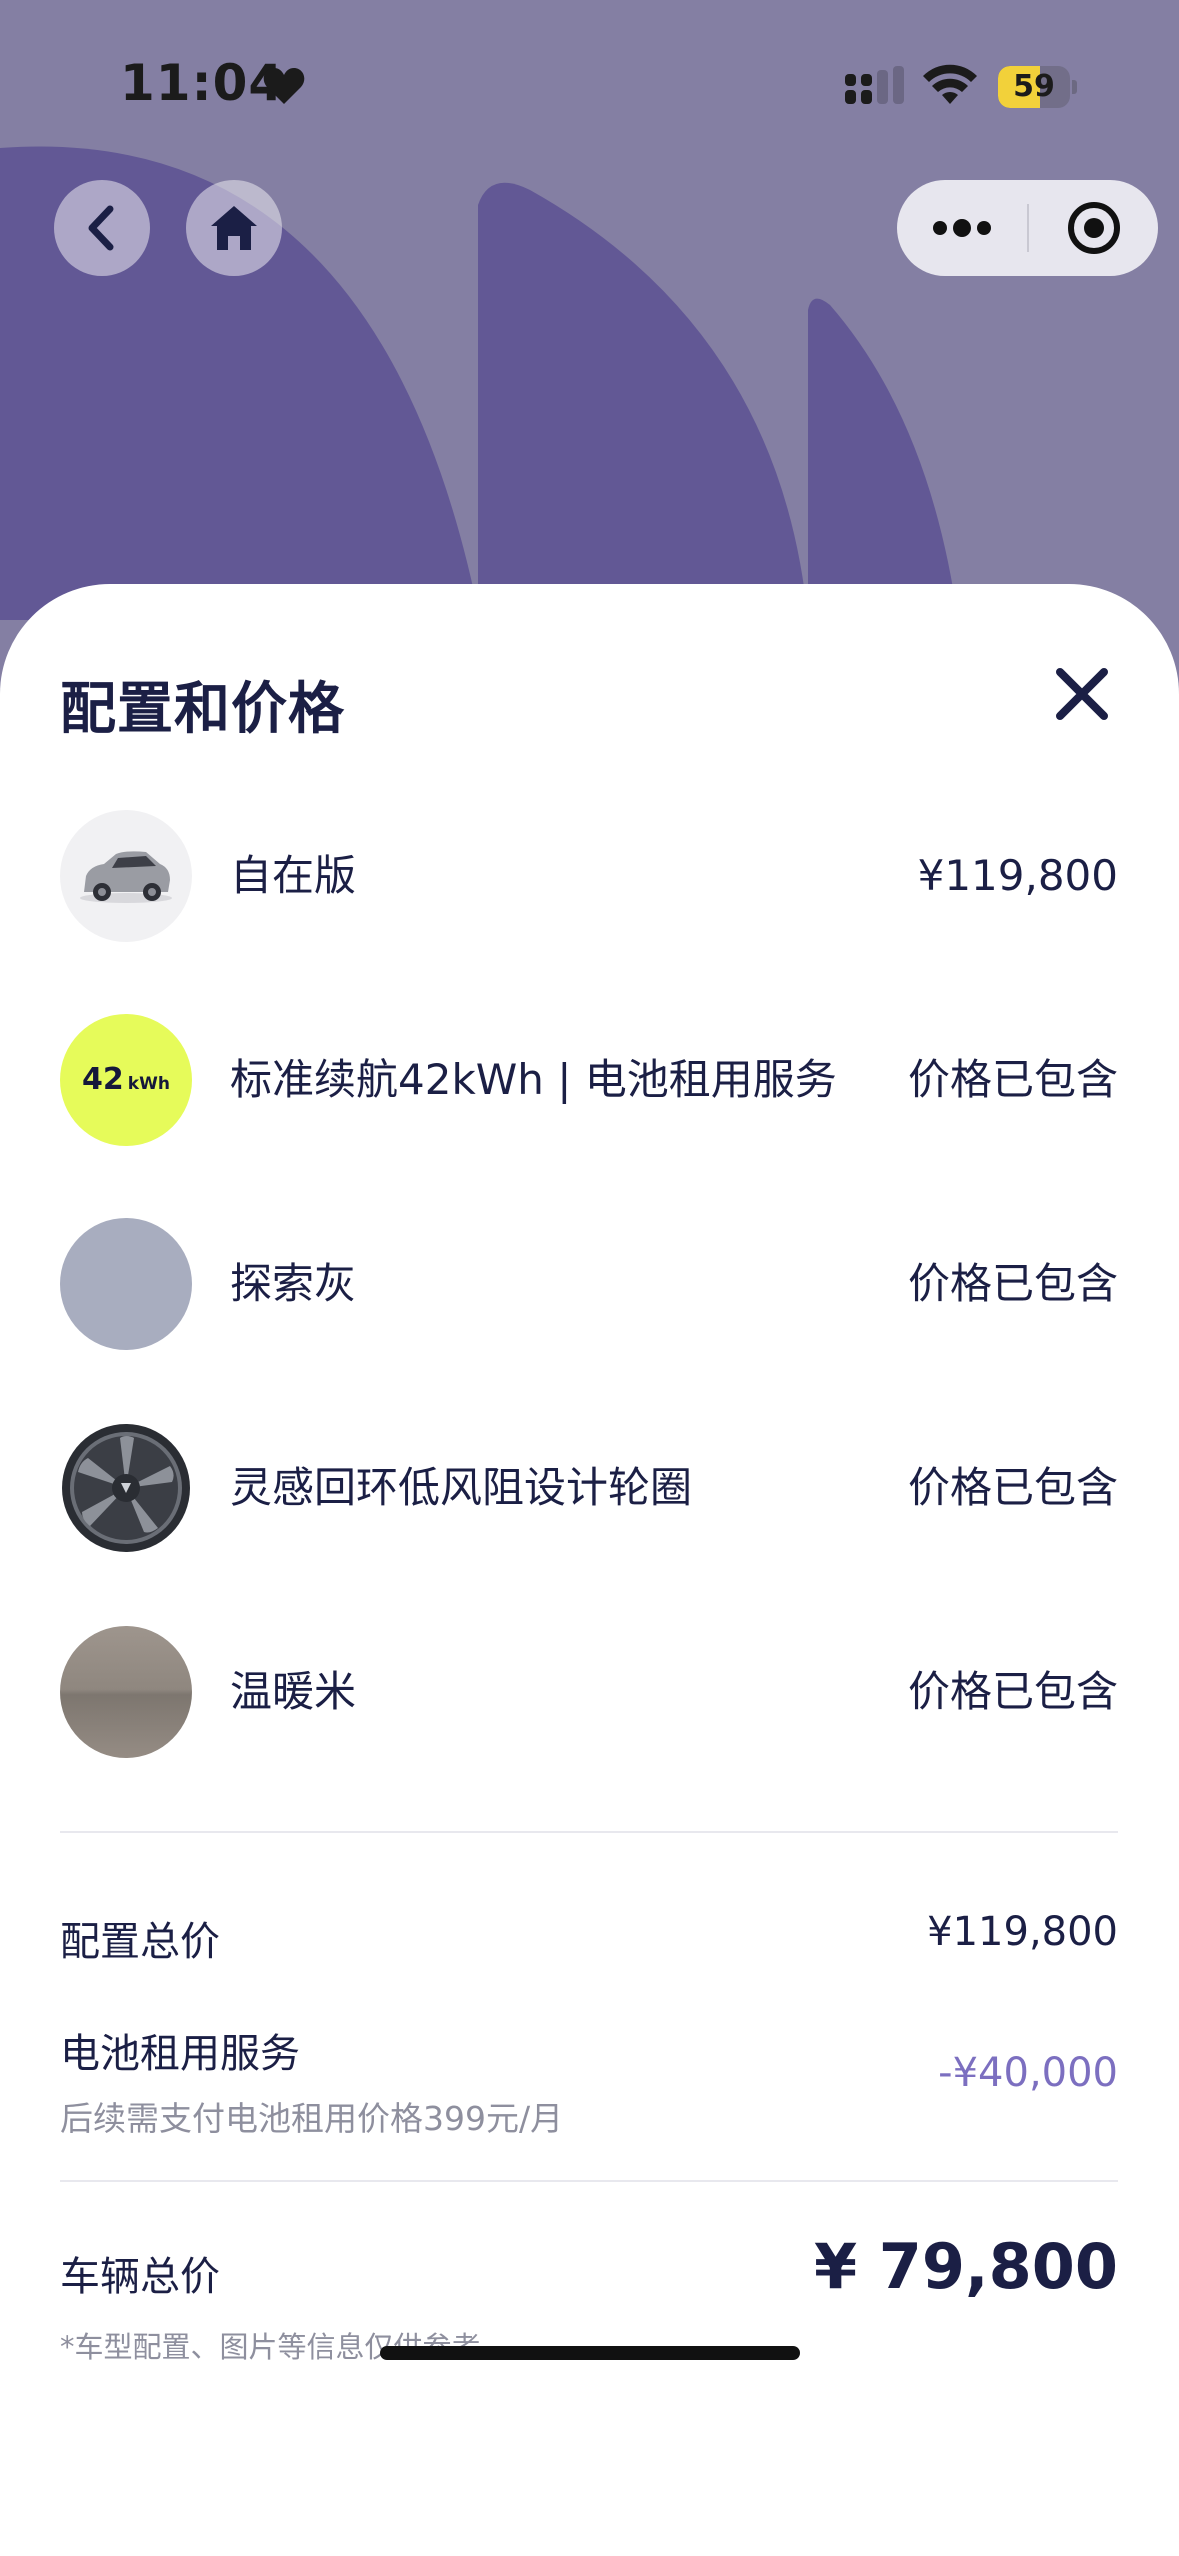 The image size is (1179, 2556). I want to click on battery-badge: 42 kWh, so click(126, 1080).